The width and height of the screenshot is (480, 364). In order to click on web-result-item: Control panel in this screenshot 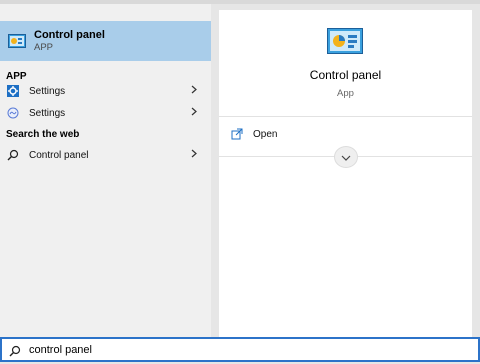, I will do `click(105, 155)`.